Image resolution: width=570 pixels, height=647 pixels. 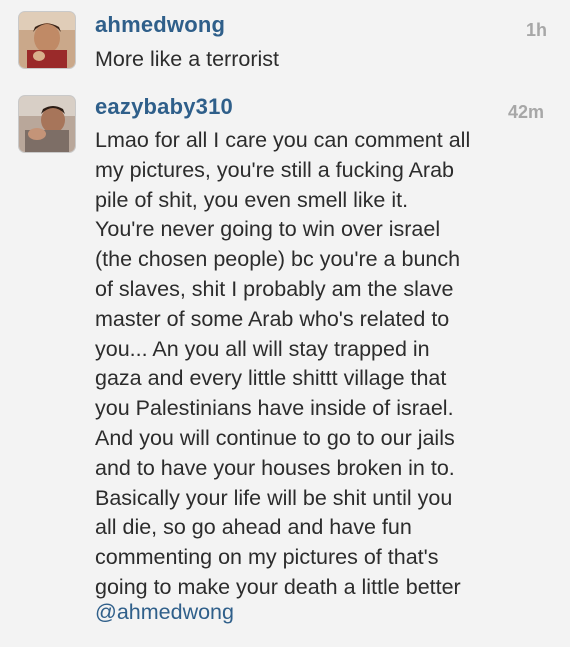 I want to click on comment-username: eazybaby310, so click(x=164, y=107).